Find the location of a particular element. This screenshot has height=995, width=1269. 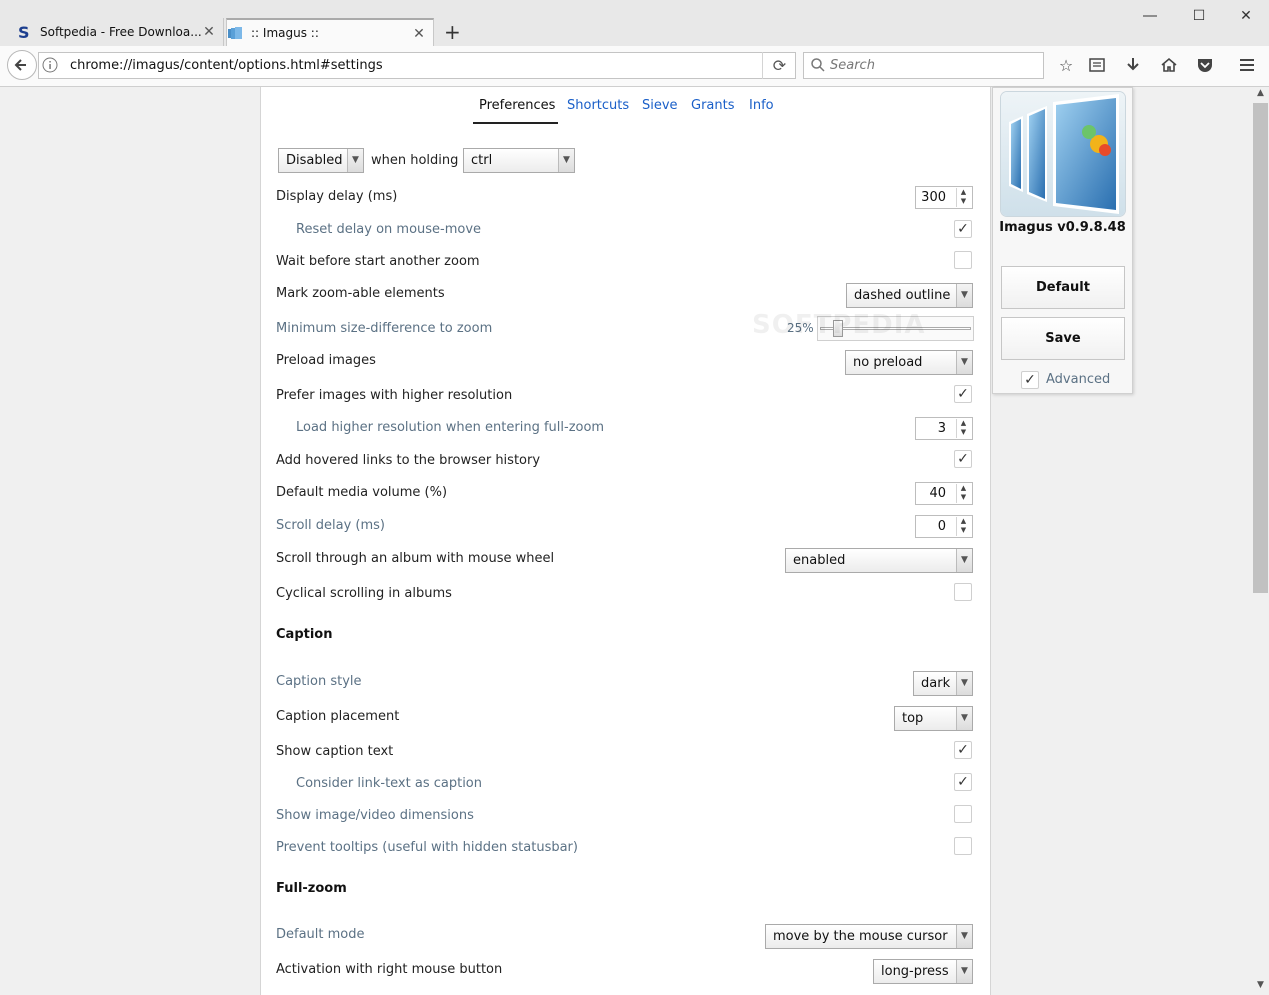

album-wheel-label: Scroll through an album with mouse wheel is located at coordinates (415, 558).